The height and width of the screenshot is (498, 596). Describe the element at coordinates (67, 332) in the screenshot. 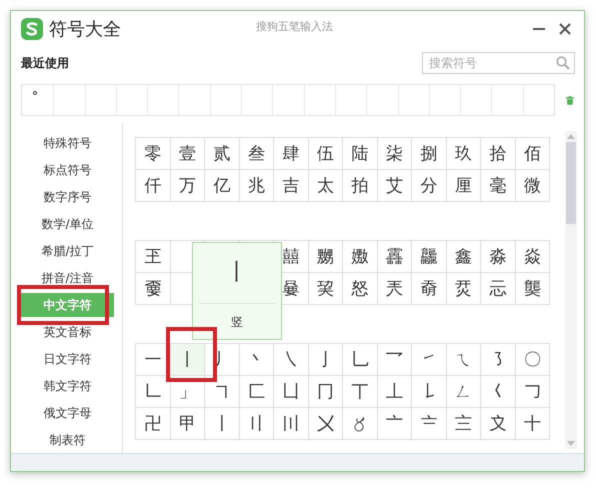

I see `category-tab: 英文音标` at that location.